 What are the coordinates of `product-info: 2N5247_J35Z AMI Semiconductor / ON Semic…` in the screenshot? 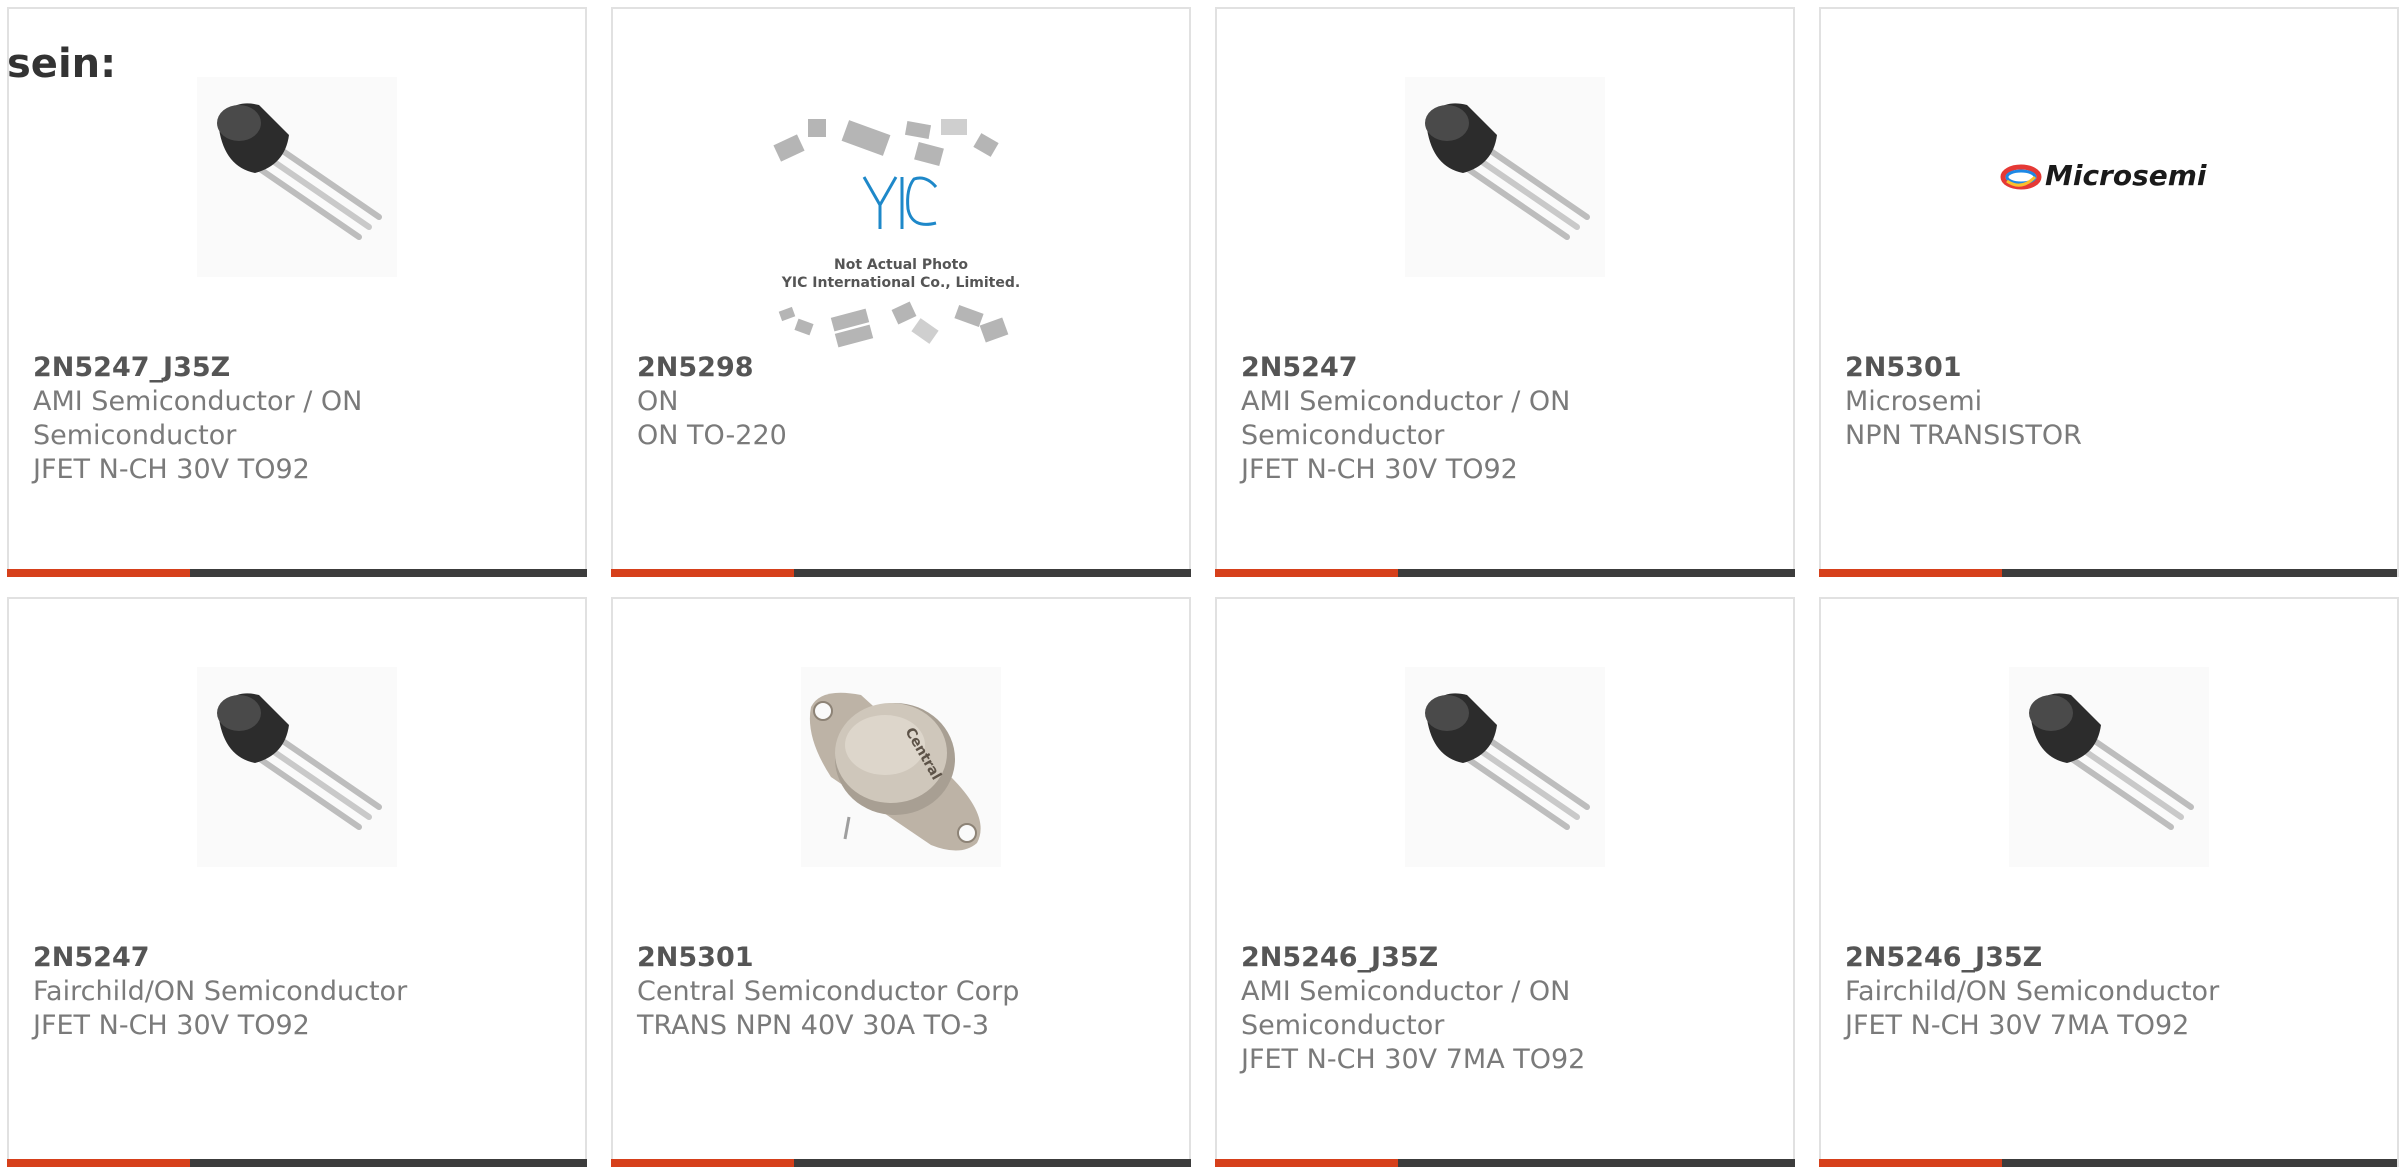 It's located at (297, 419).